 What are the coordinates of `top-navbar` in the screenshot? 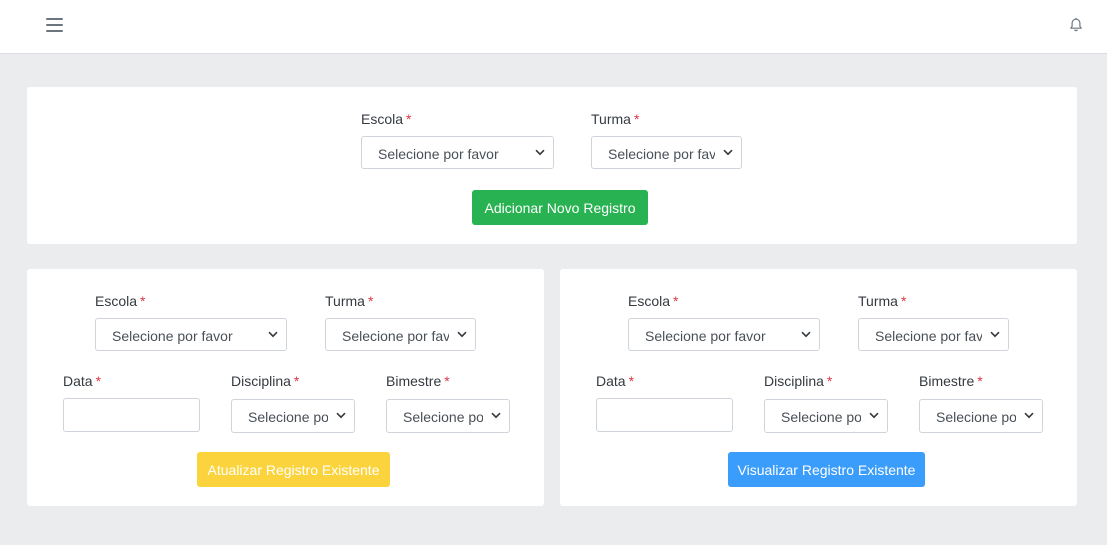 It's located at (553, 27).